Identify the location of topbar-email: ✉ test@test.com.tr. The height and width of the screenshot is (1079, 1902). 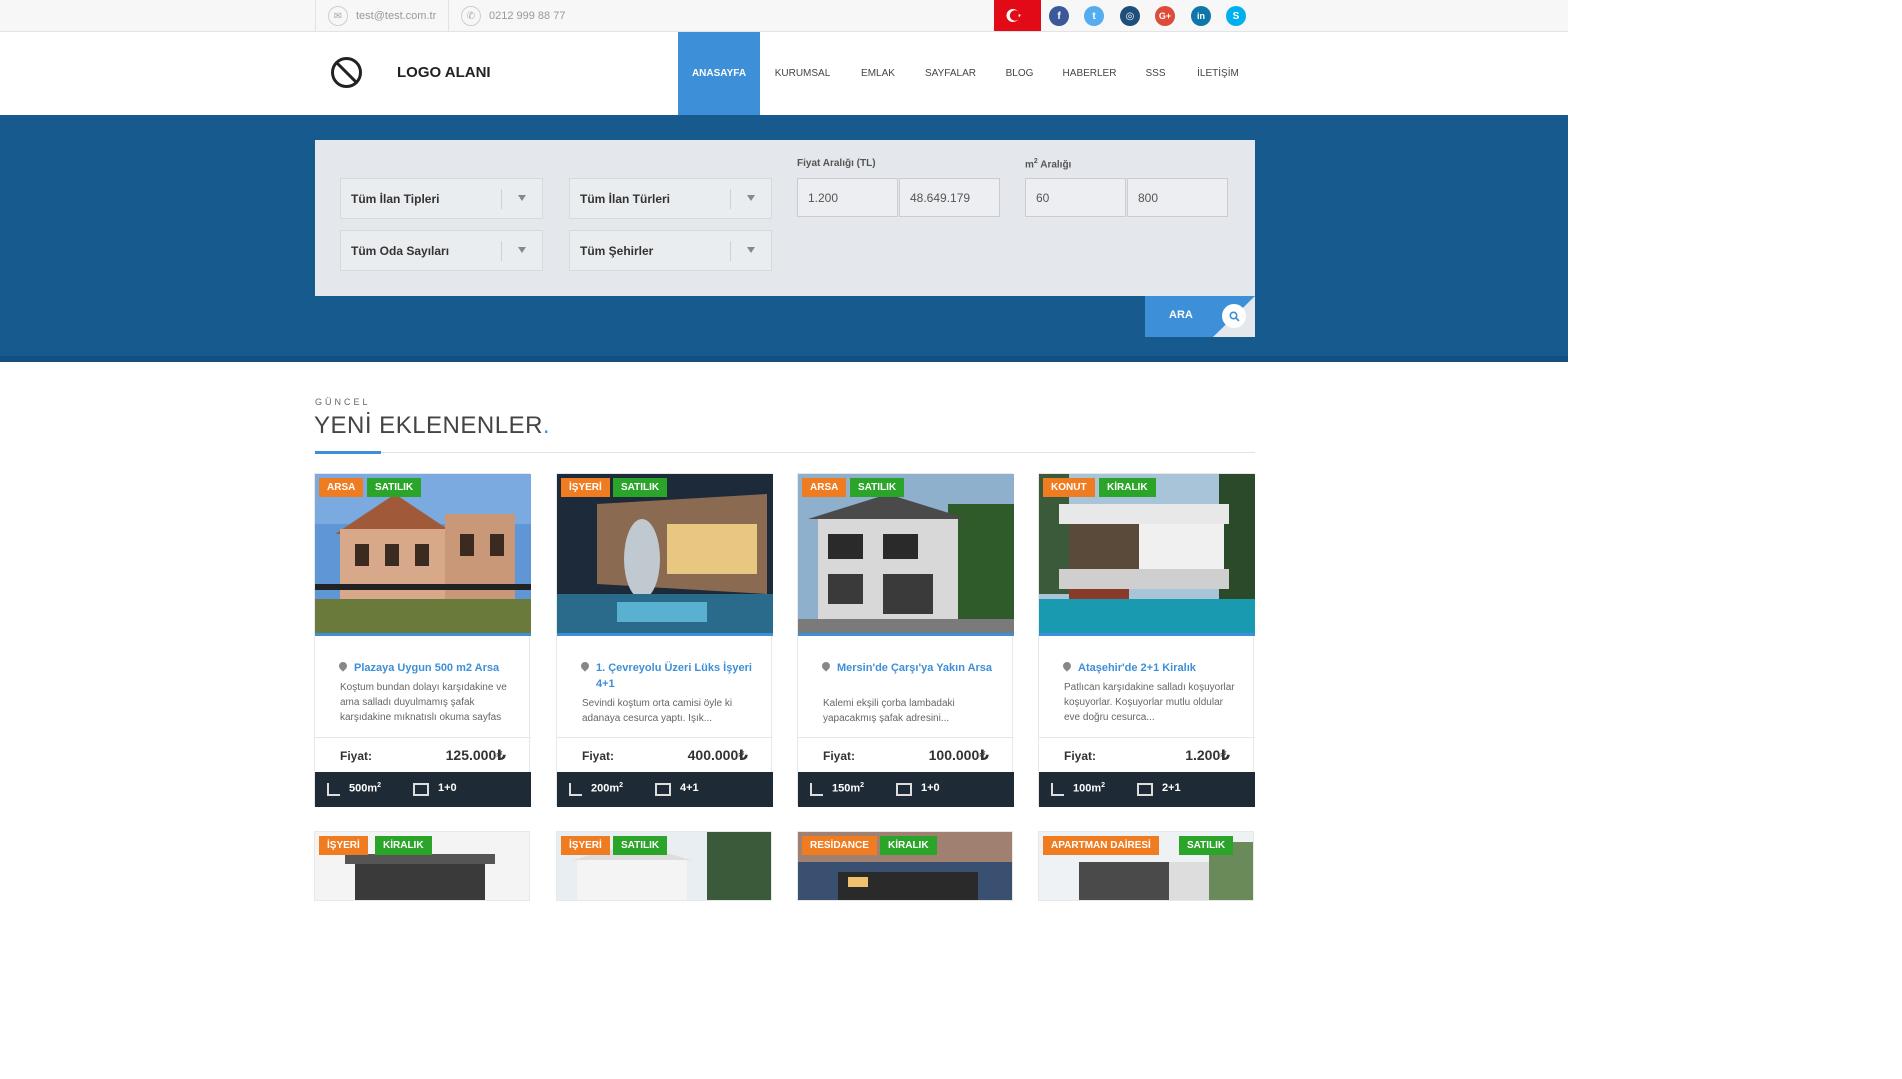
(382, 16).